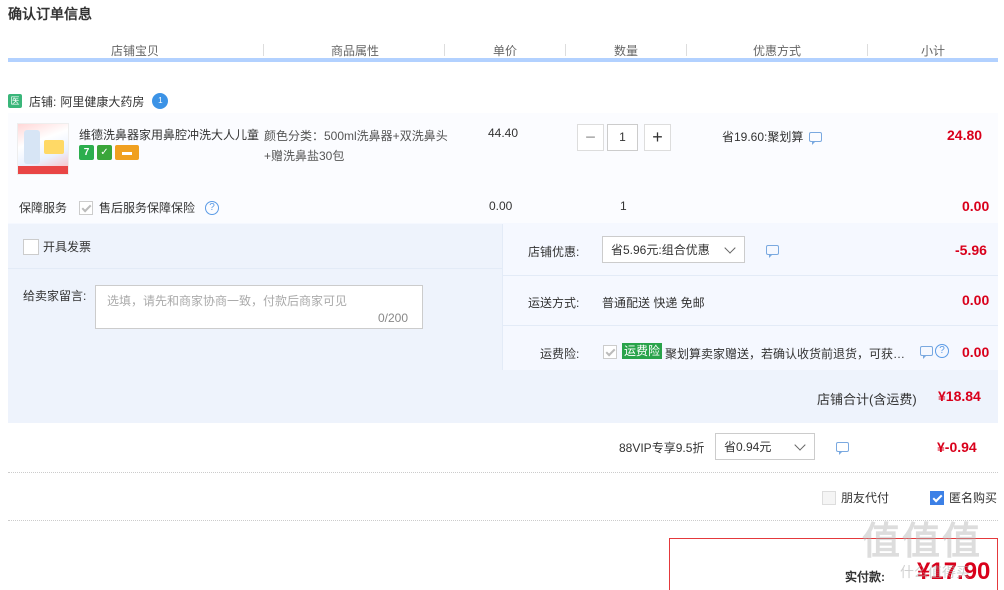  I want to click on insurance-checkbox, so click(610, 351).